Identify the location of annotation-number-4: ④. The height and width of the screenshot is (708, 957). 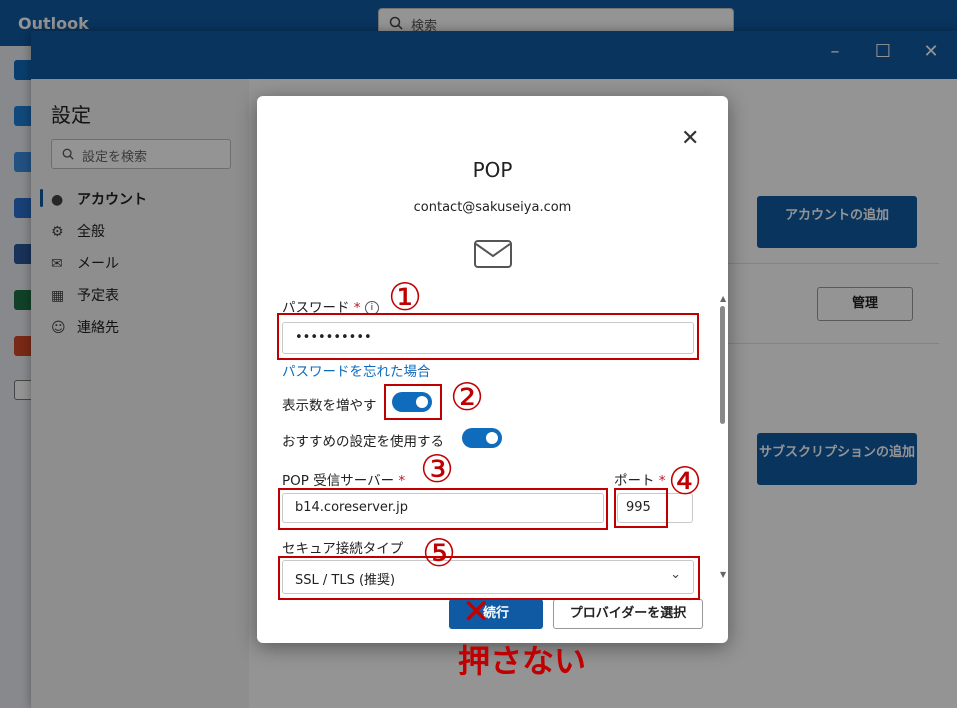
(685, 481).